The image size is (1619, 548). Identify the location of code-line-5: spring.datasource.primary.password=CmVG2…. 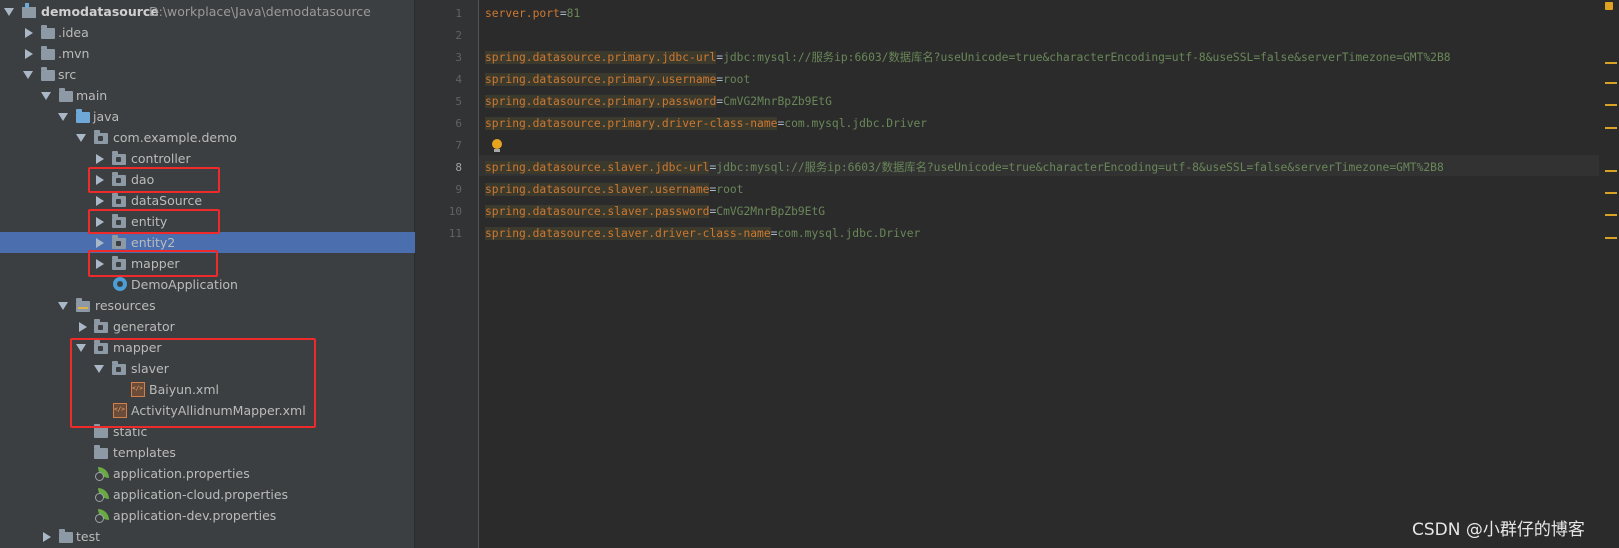
(658, 101).